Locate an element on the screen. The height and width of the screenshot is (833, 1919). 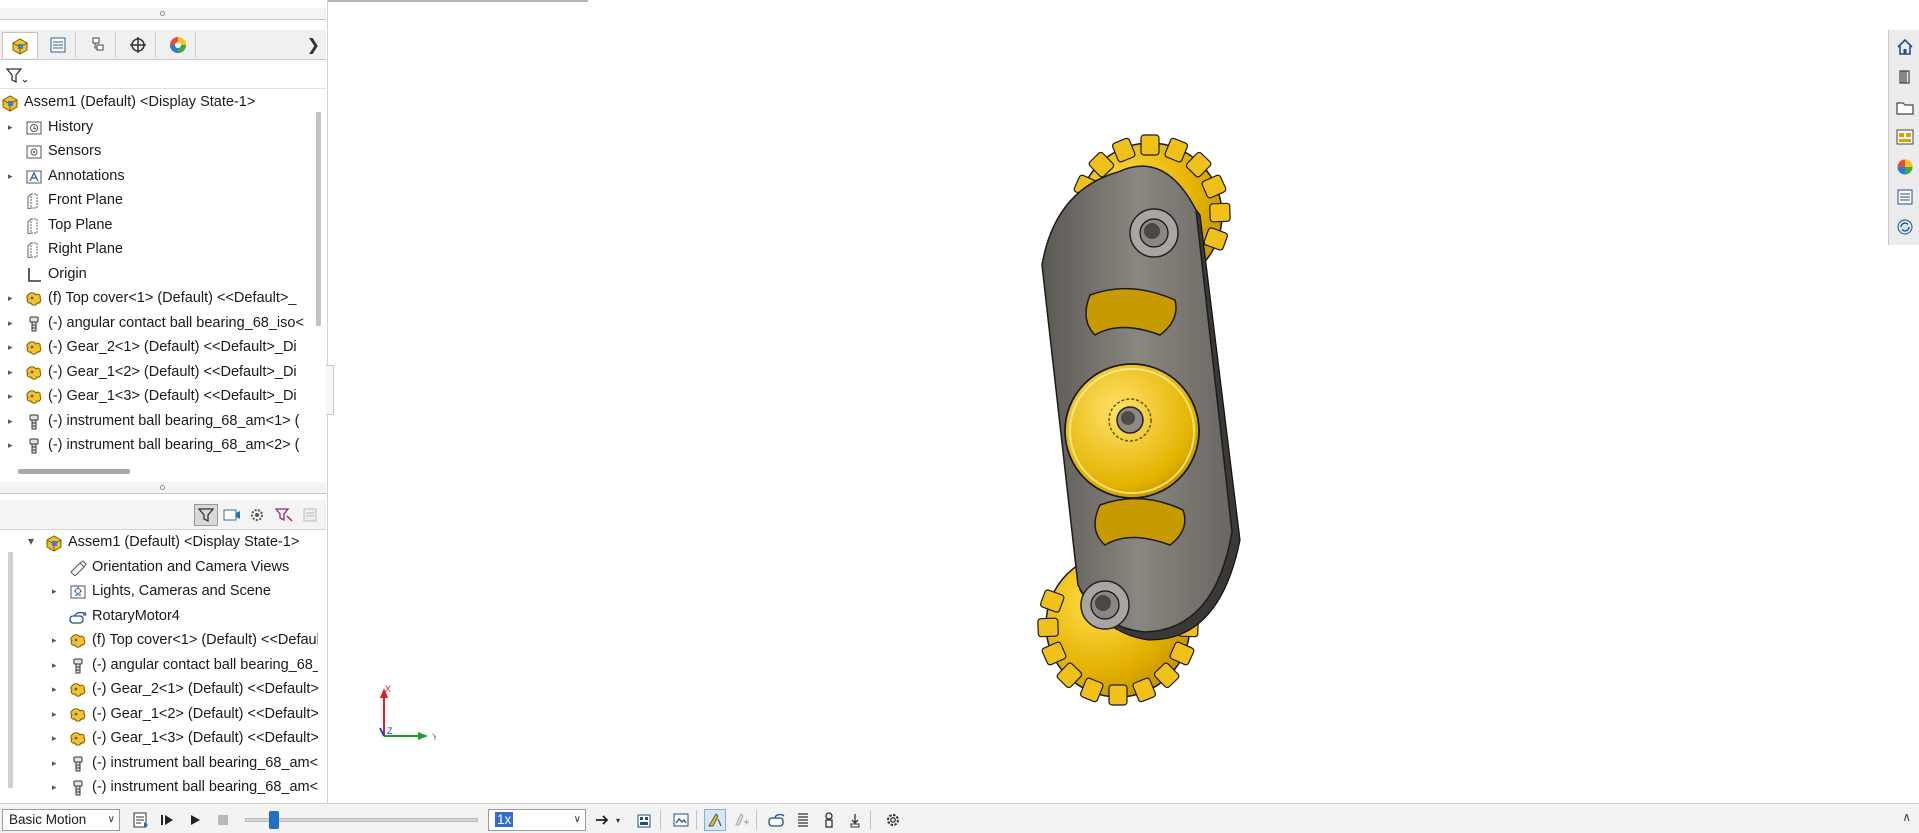
tab-overflow-arrow-icon: ❯ is located at coordinates (313, 45).